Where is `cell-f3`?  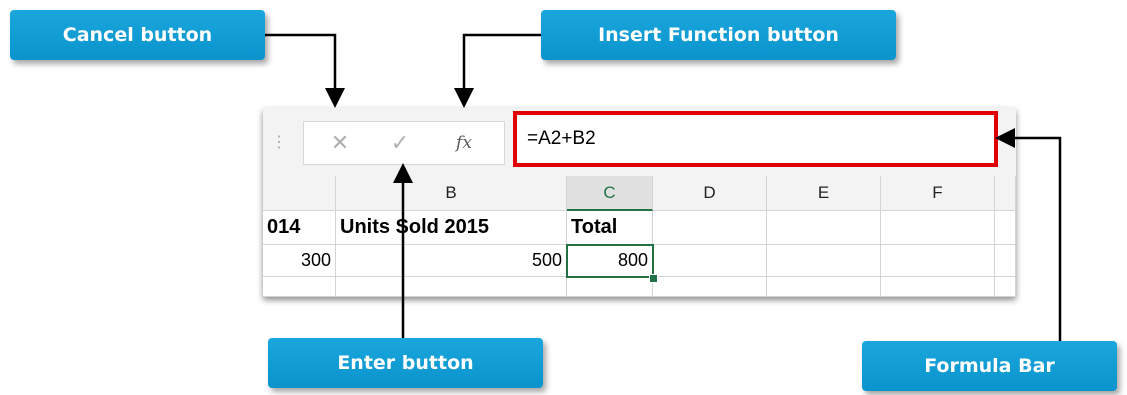
cell-f3 is located at coordinates (938, 287).